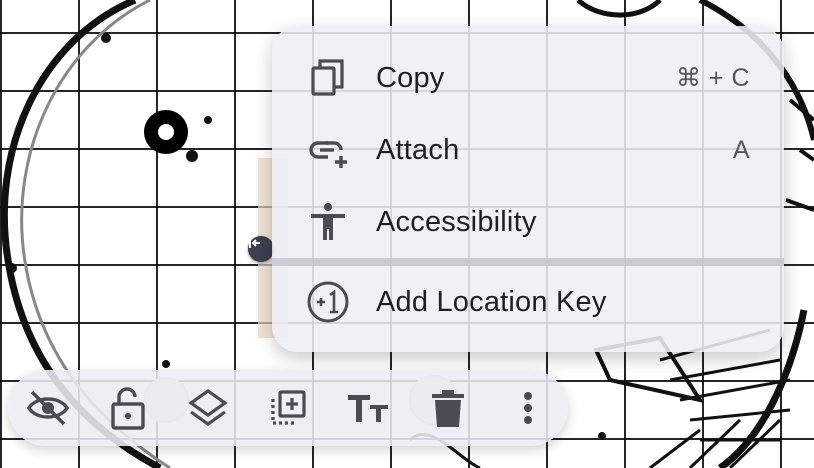 The image size is (814, 468). I want to click on duplicate-icon, so click(288, 407).